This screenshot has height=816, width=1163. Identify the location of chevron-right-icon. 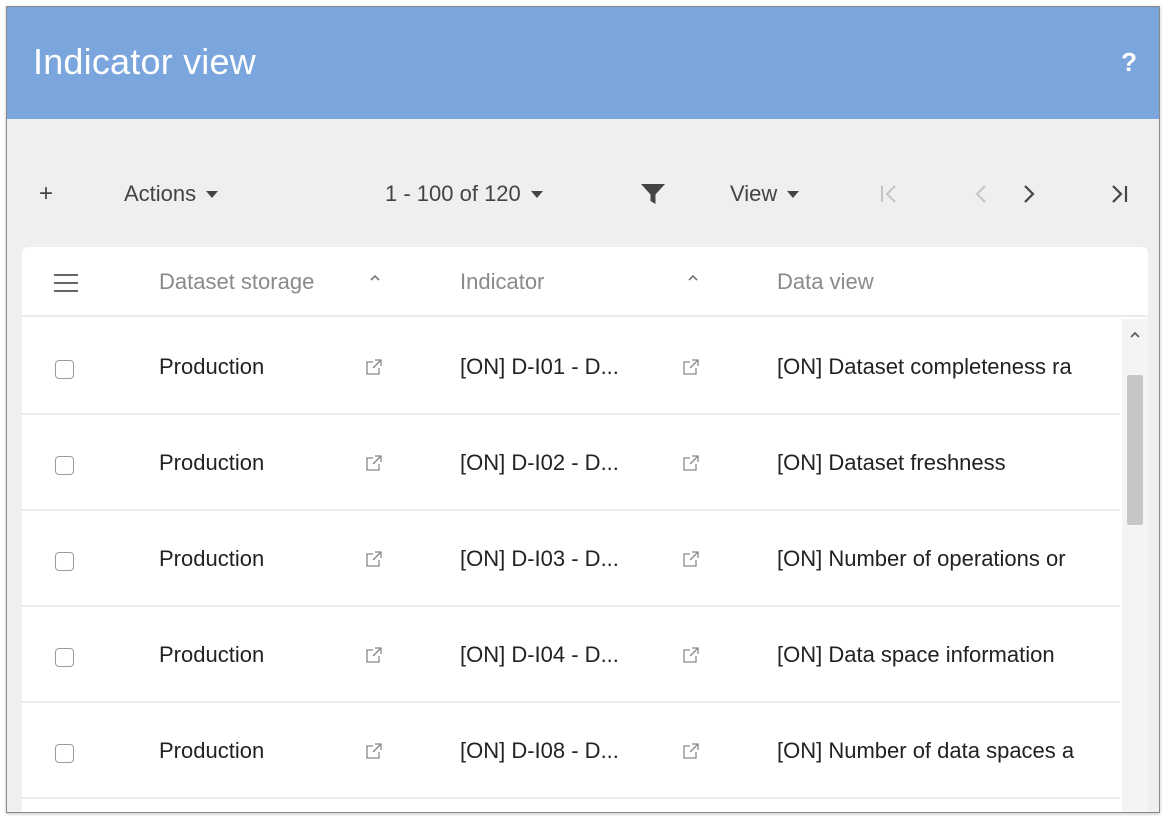
(1029, 194).